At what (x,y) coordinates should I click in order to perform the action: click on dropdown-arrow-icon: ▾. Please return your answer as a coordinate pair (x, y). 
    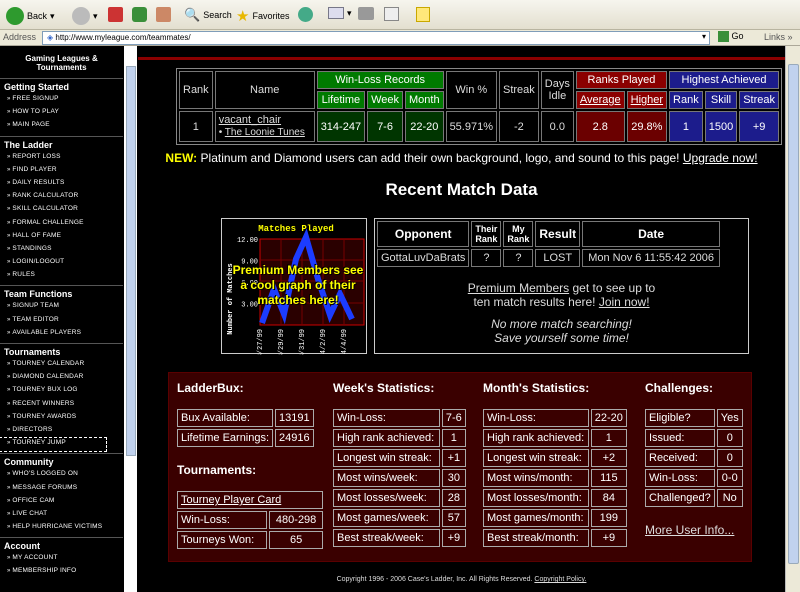
    Looking at the image, I should click on (704, 36).